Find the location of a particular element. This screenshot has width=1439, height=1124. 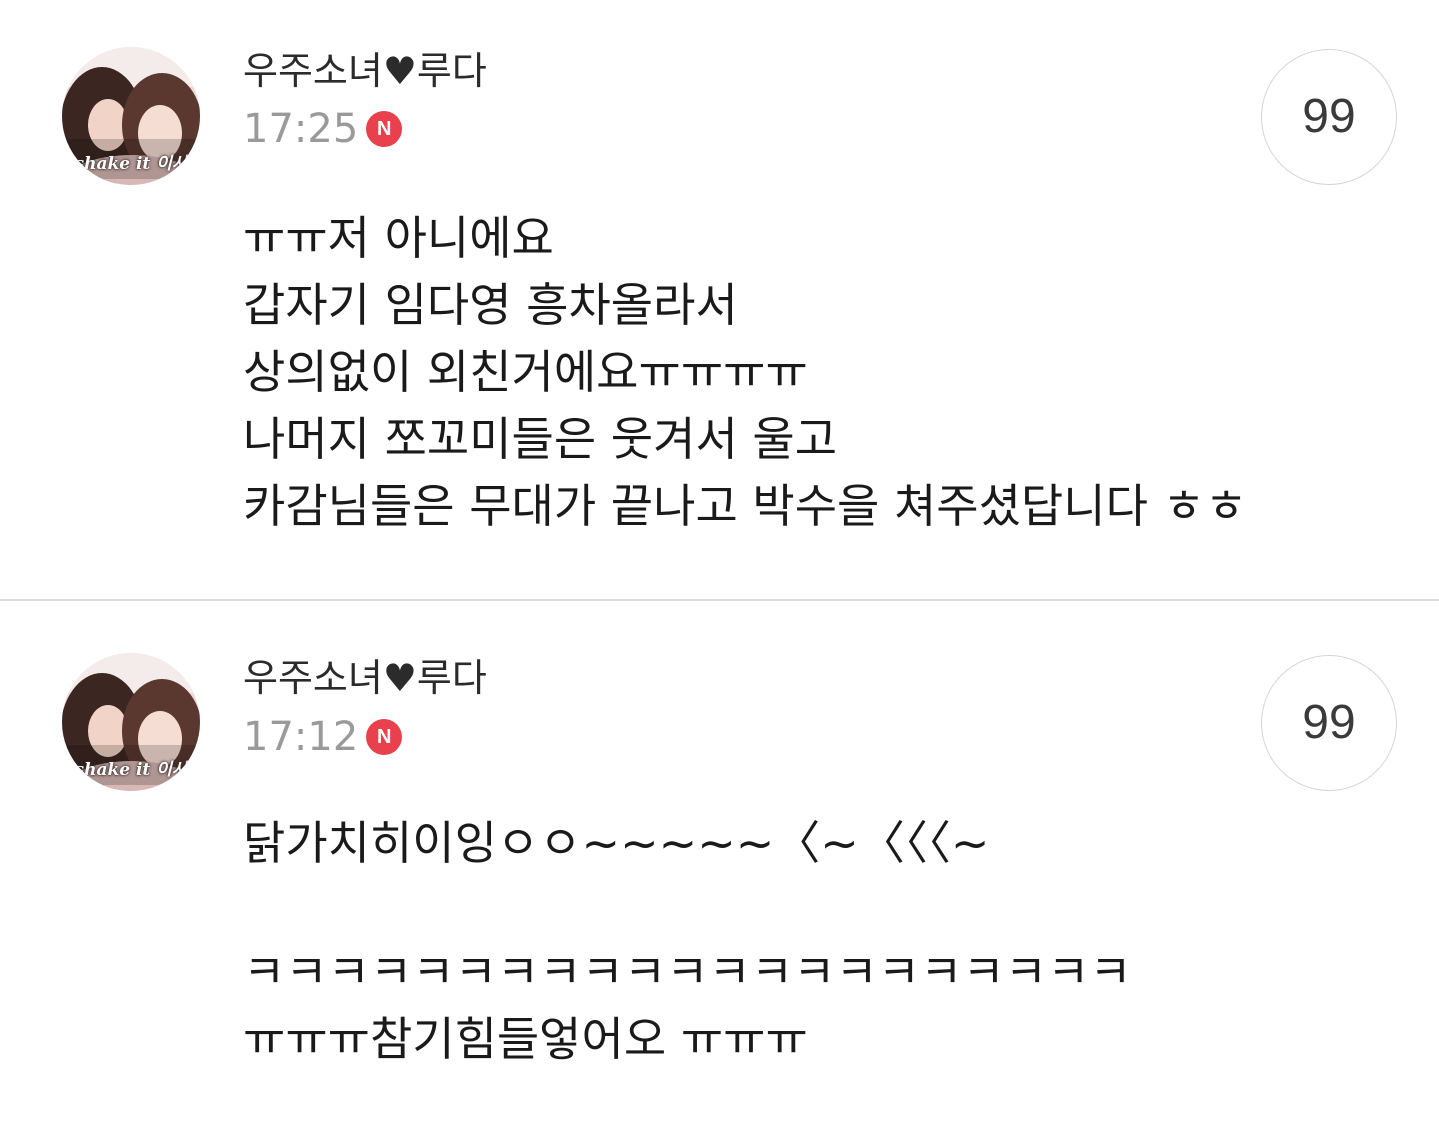

comment-line: 나머지 쪼꼬미들은 웃겨서 울고 is located at coordinates (540, 439).